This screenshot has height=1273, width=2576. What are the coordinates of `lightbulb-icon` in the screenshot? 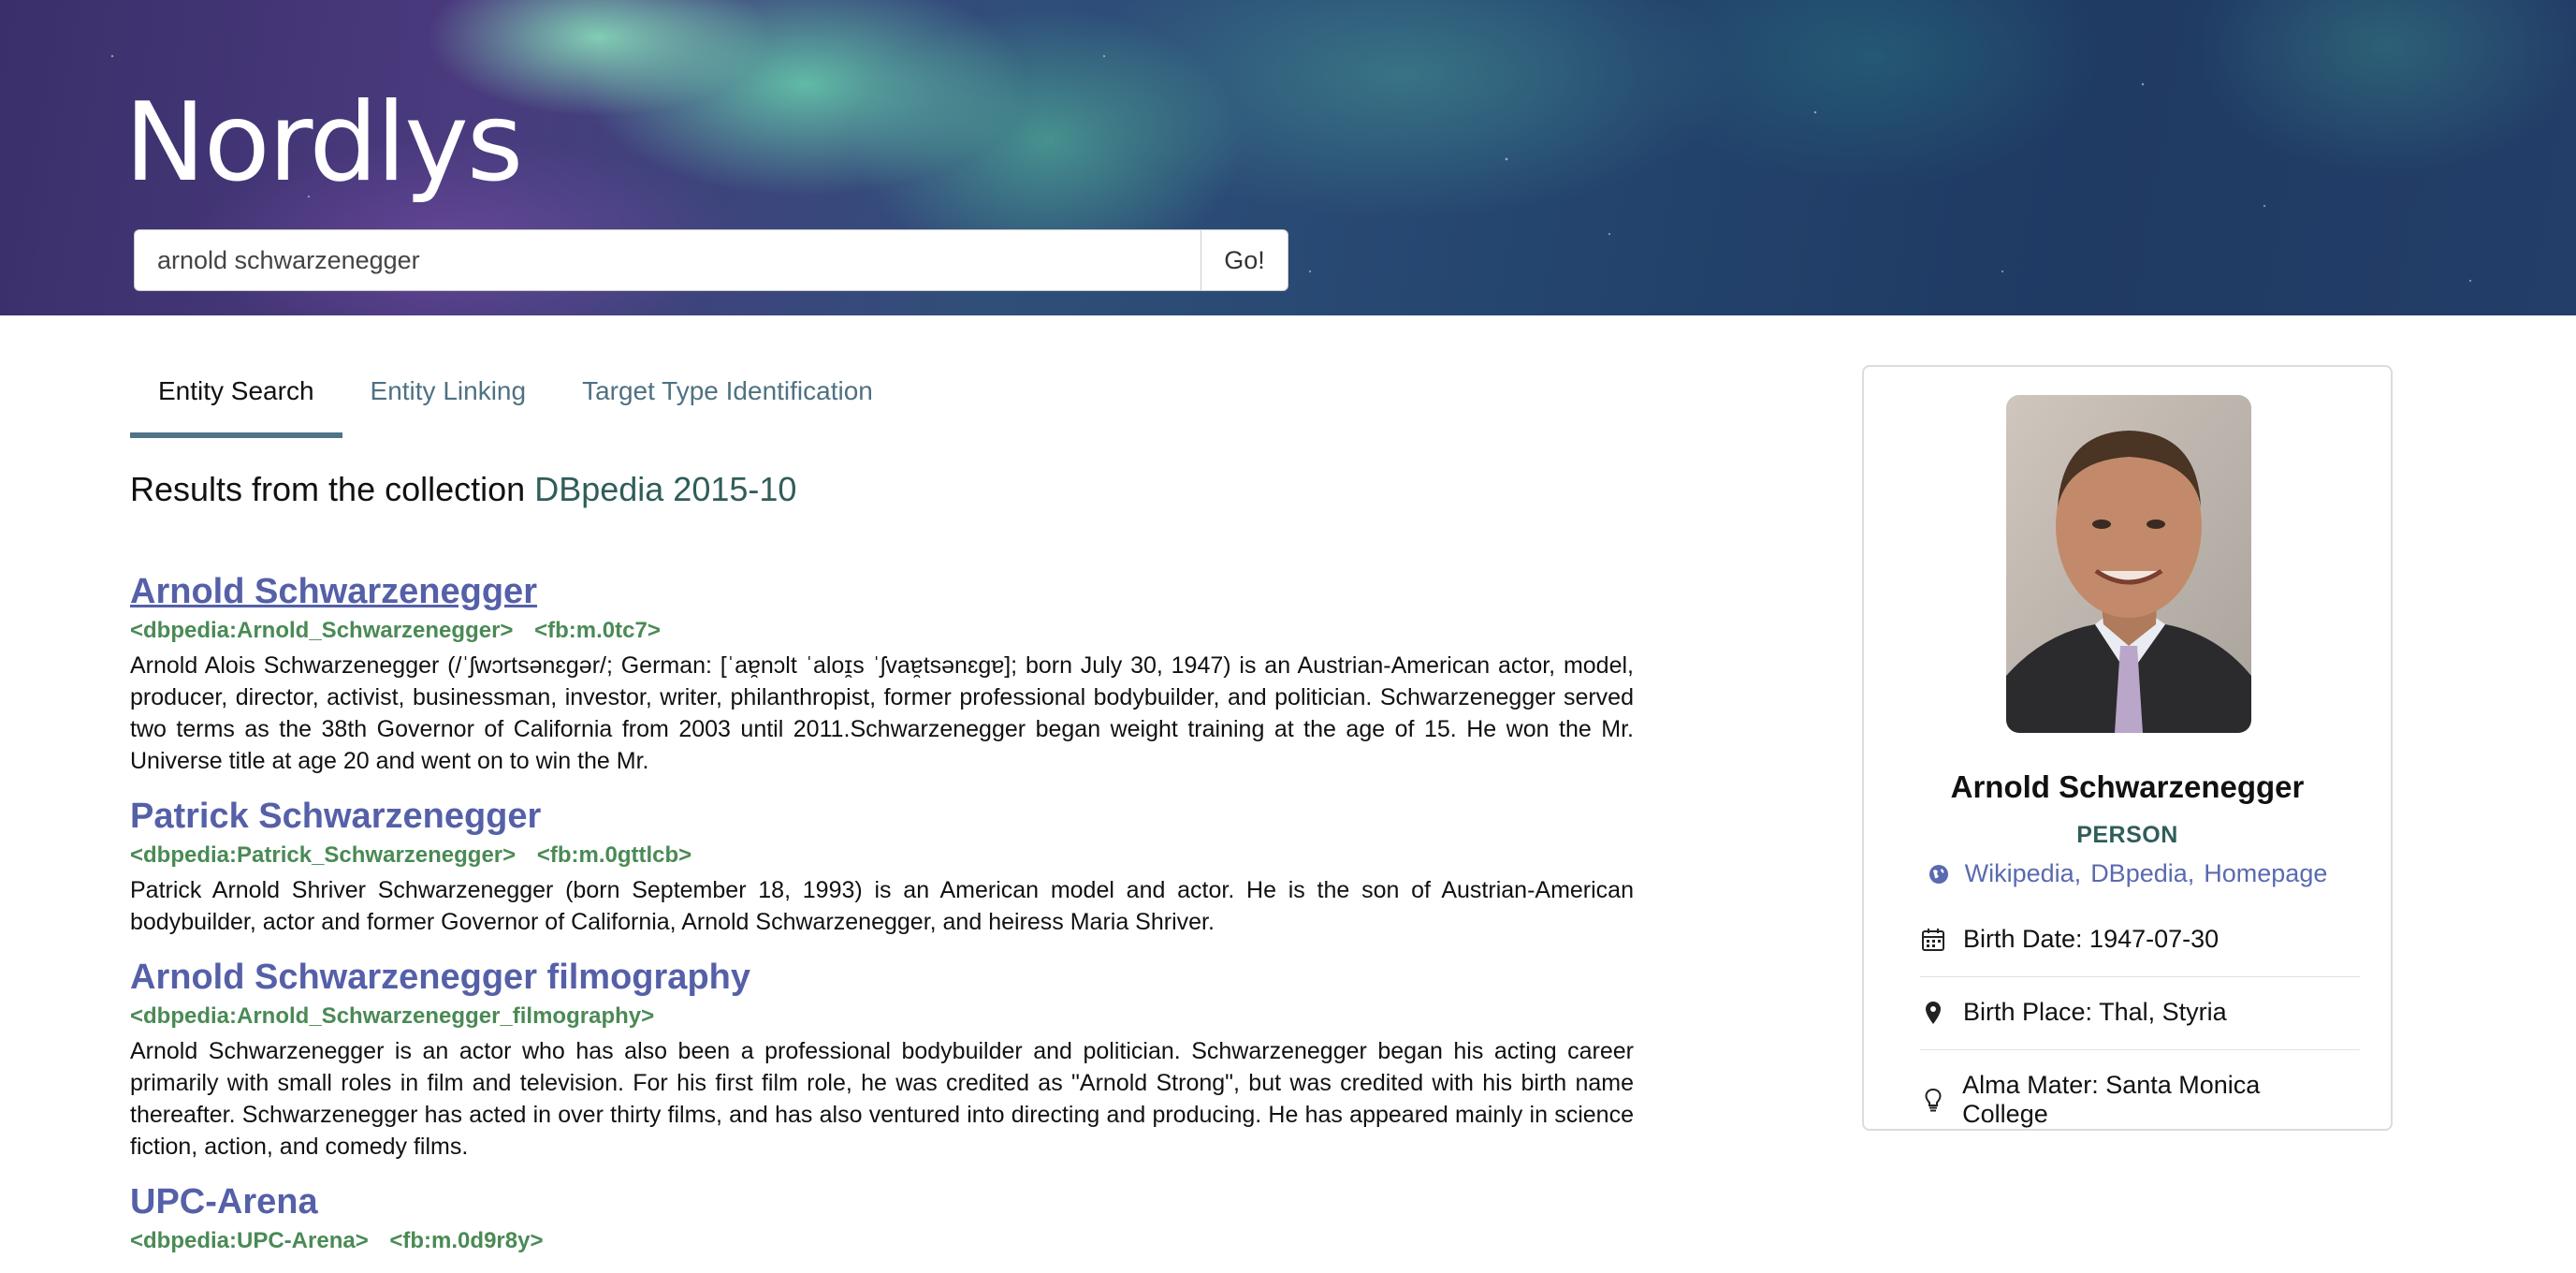 It's located at (1932, 1100).